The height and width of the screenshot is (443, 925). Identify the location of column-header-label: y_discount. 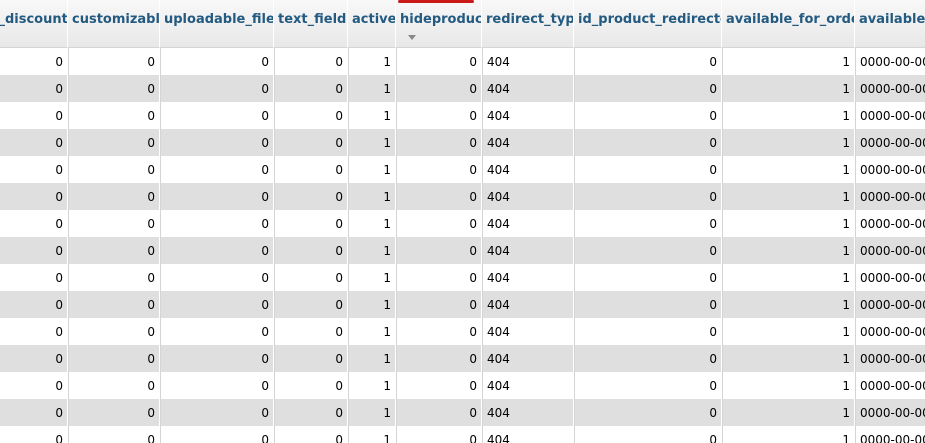
(33, 19).